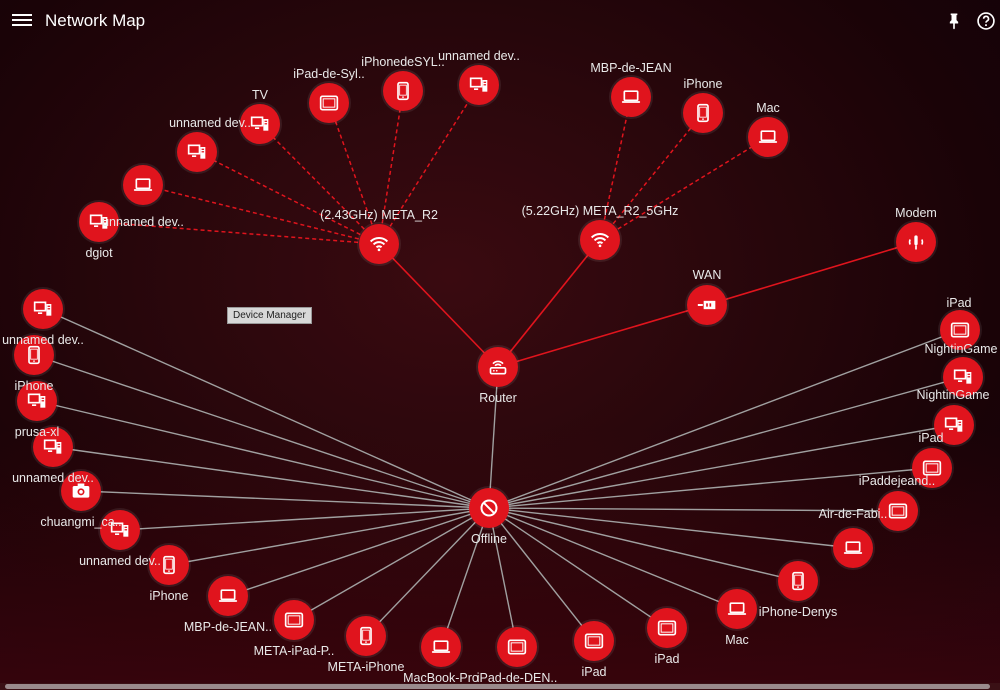 Image resolution: width=1000 pixels, height=690 pixels. What do you see at coordinates (707, 275) in the screenshot?
I see `hub-label-wan: WAN` at bounding box center [707, 275].